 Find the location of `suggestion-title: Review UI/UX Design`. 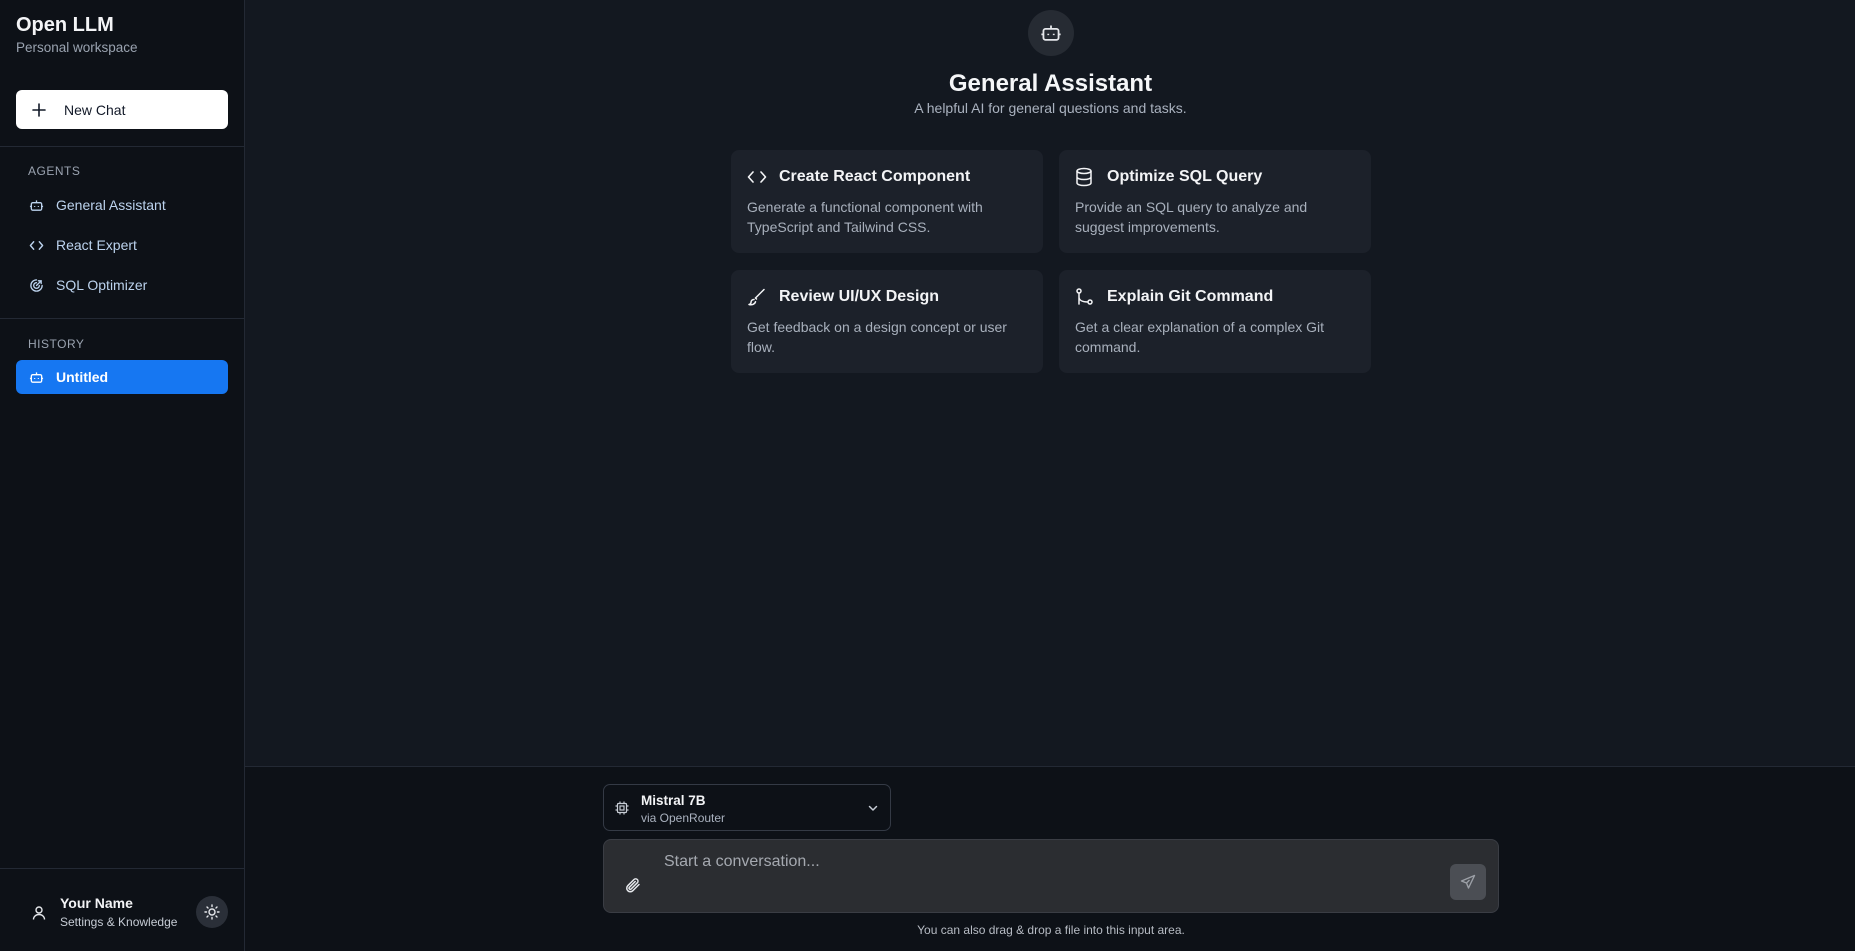

suggestion-title: Review UI/UX Design is located at coordinates (859, 296).